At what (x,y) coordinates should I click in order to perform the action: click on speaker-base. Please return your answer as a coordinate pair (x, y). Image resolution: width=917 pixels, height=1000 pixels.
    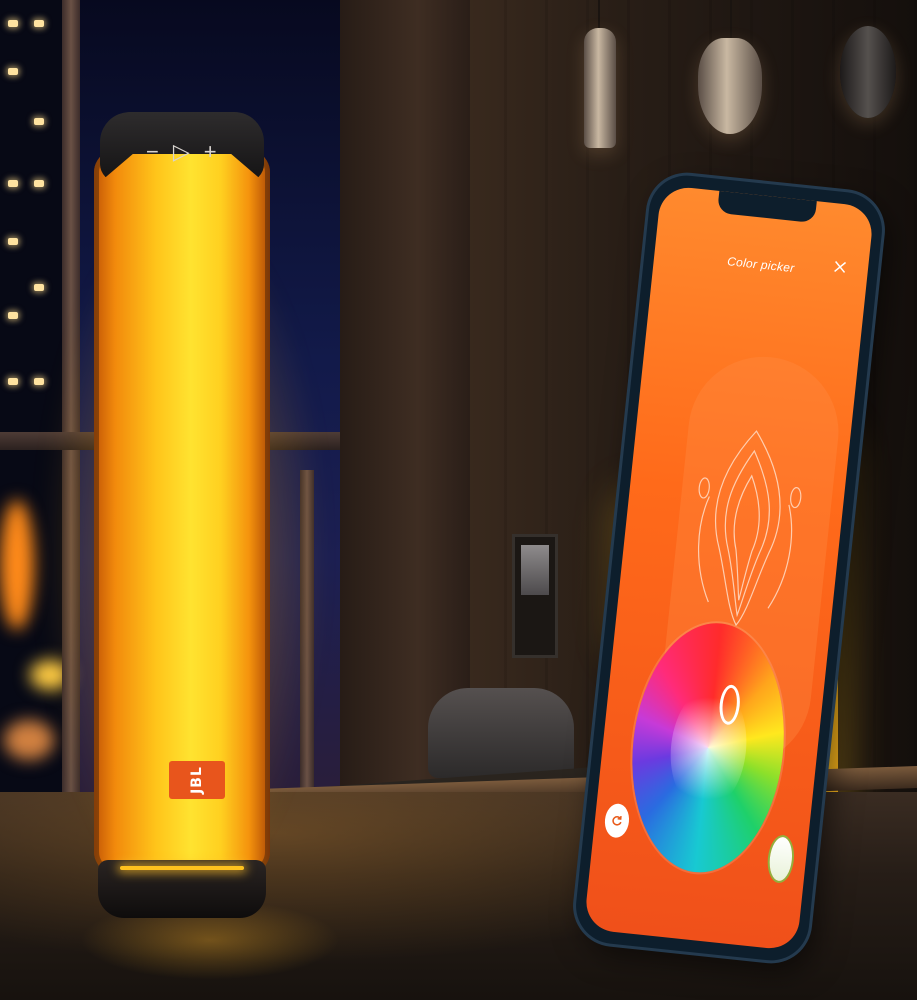
    Looking at the image, I should click on (182, 889).